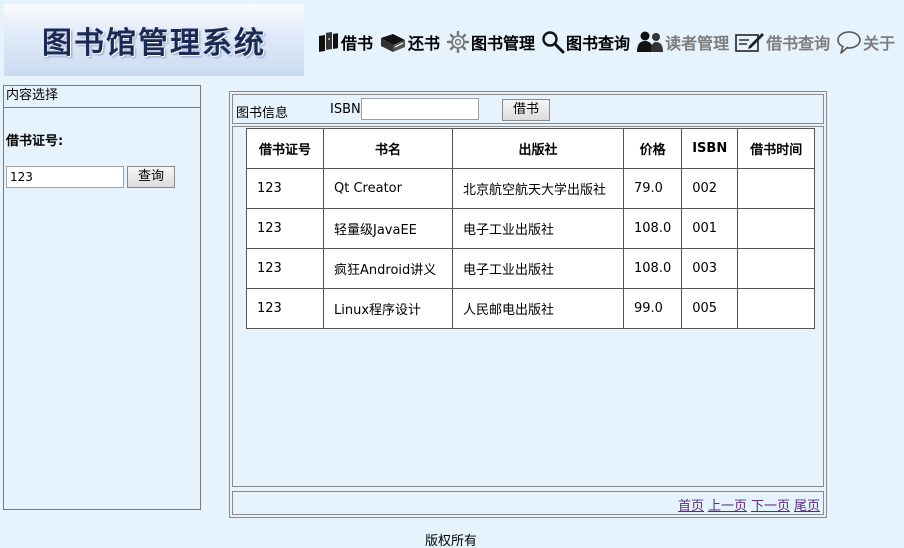 This screenshot has width=904, height=548. I want to click on copyright-text: 版权所有, so click(451, 541).